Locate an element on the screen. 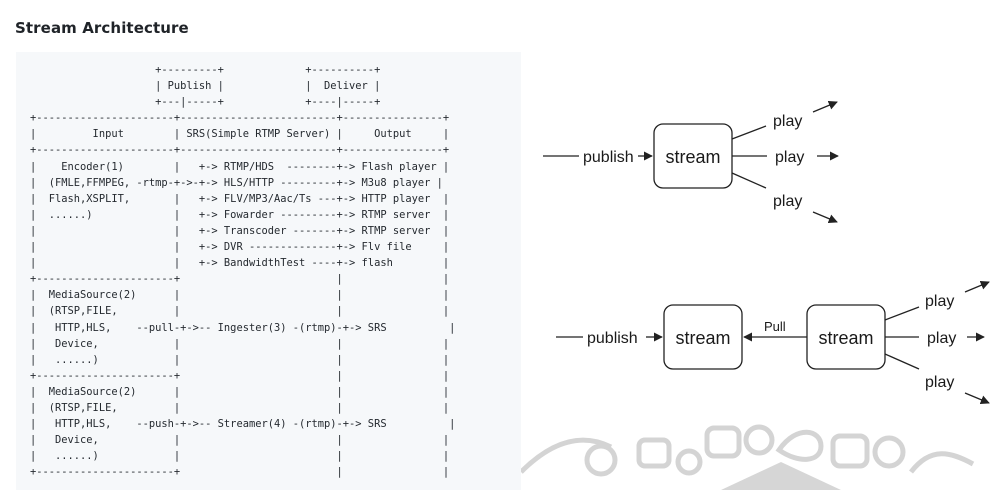  bottom-play-label-2: play is located at coordinates (941, 338).